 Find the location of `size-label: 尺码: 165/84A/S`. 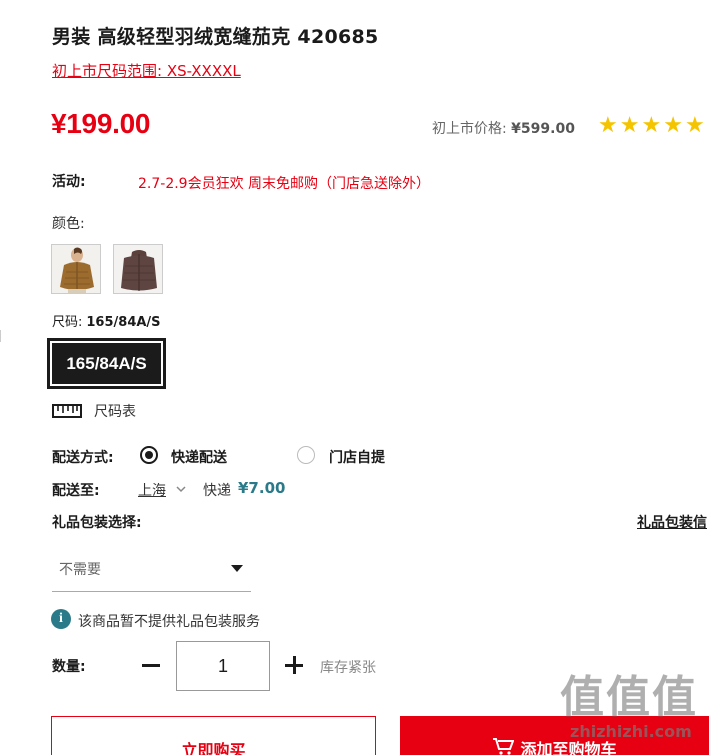

size-label: 尺码: 165/84A/S is located at coordinates (106, 320).